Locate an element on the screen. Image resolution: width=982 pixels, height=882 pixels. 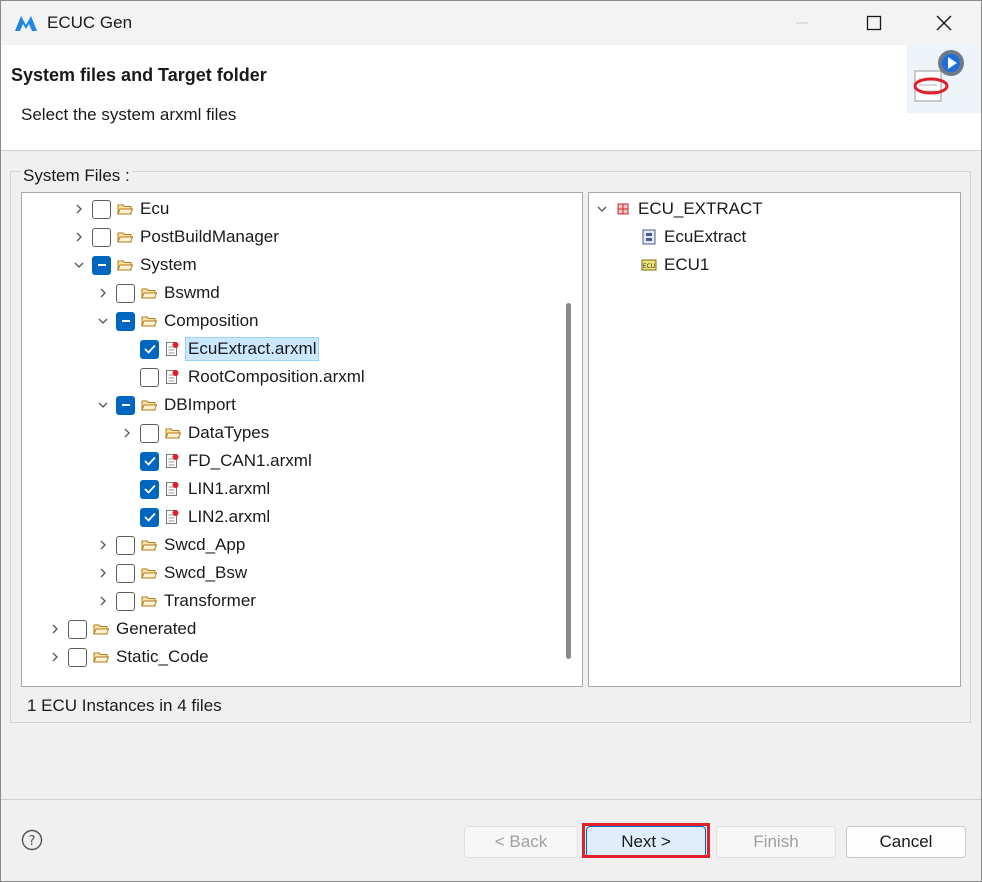
tree-item-label: PostBuildManager is located at coordinates (209, 237).